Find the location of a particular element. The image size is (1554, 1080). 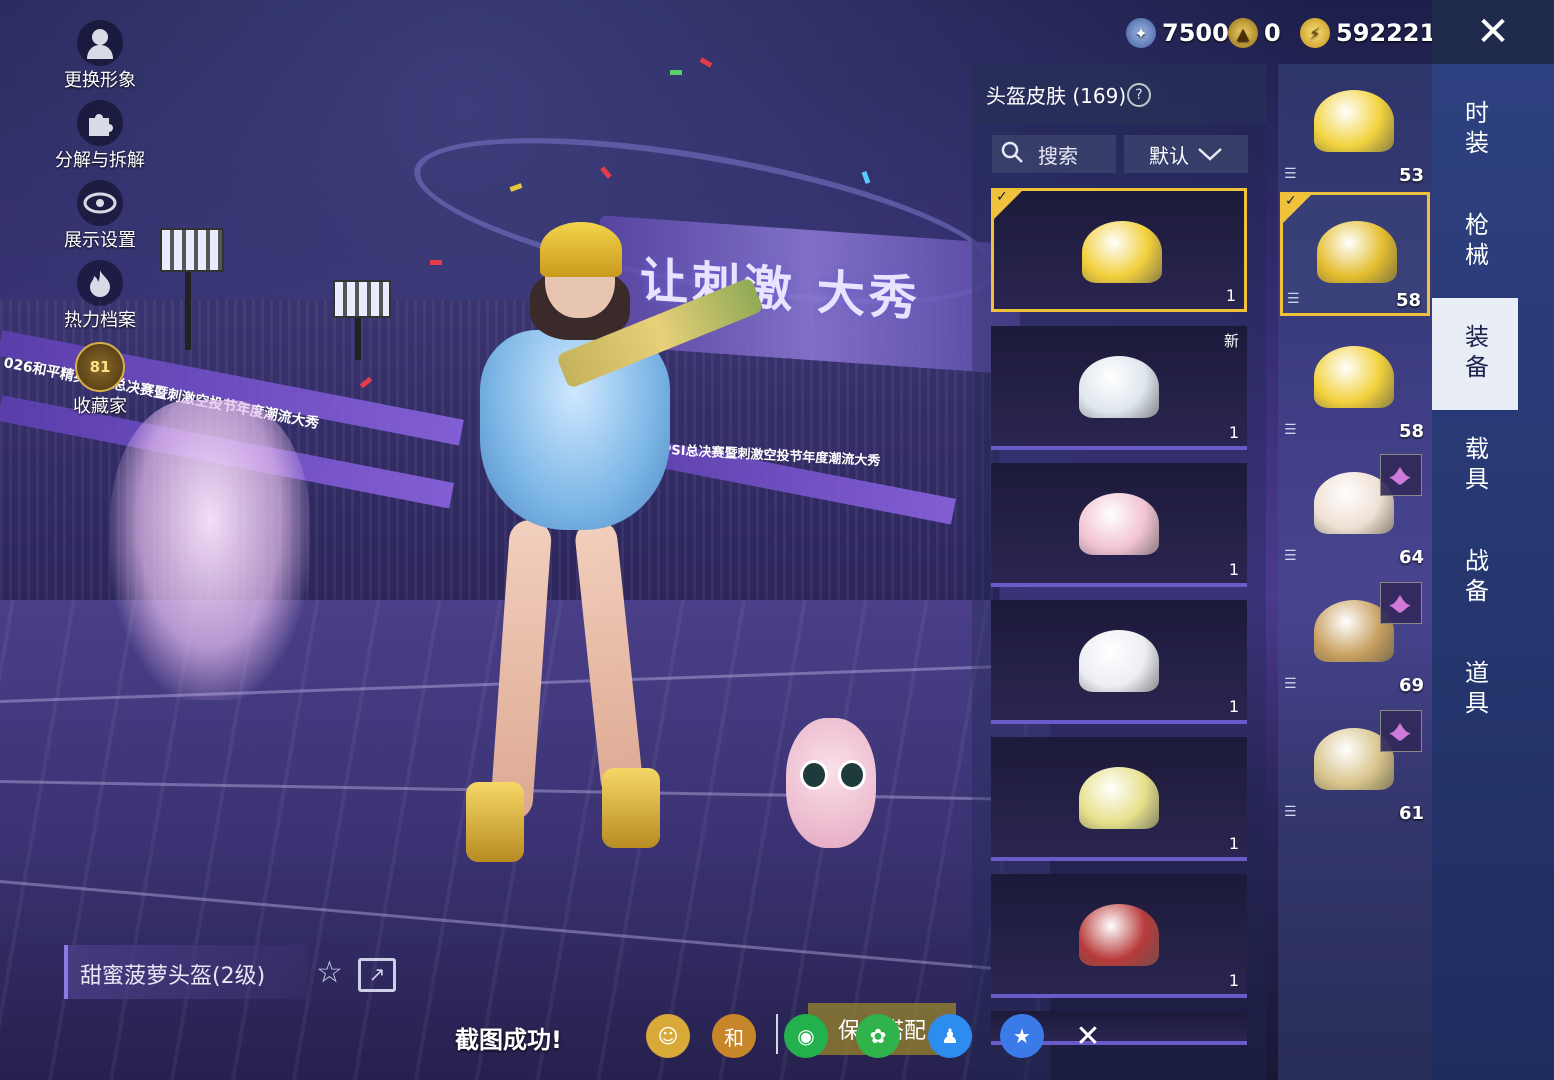

sort-label: 默认 is located at coordinates (1169, 155).